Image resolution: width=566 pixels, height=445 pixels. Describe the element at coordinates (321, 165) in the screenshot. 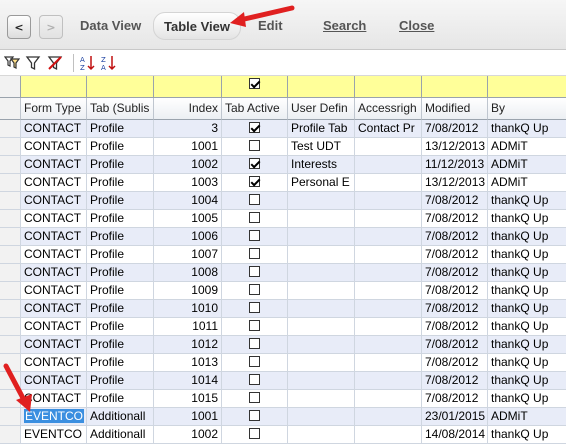

I see `cell-user-defined: Interests` at that location.